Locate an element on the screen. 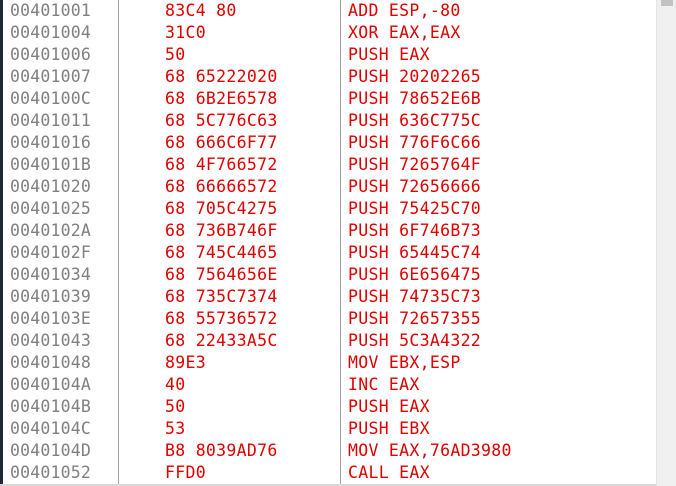 The width and height of the screenshot is (676, 486). instruction-cell: PUSH 636C775C is located at coordinates (414, 121).